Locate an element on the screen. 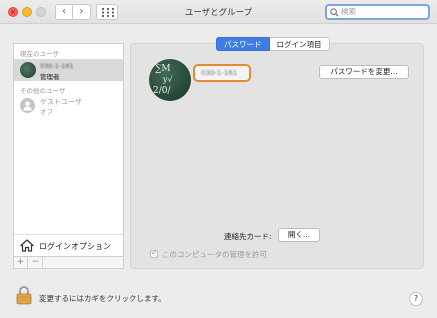 The width and height of the screenshot is (437, 318). add-user-button: + is located at coordinates (21, 262).